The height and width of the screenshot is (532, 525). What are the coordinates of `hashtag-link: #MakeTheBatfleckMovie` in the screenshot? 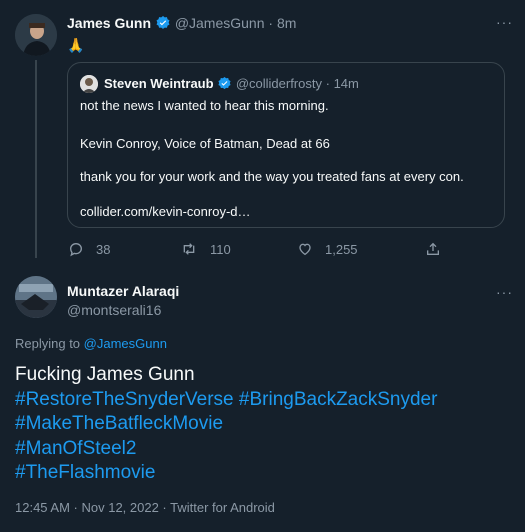 It's located at (226, 424).